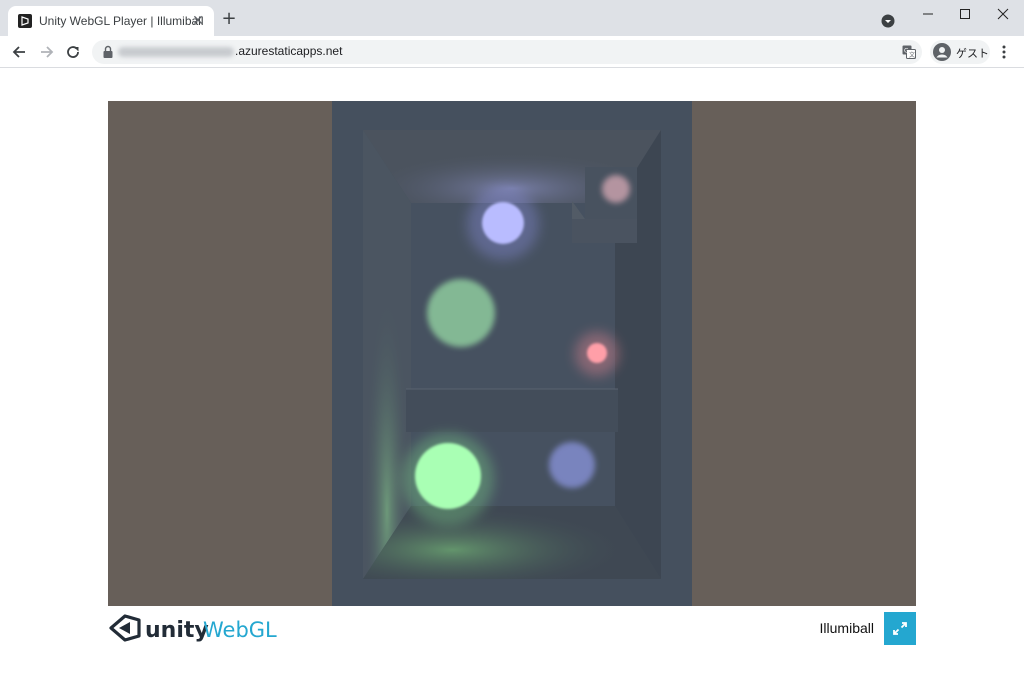  I want to click on unity-webgl-logo: unity WebGL, so click(193, 628).